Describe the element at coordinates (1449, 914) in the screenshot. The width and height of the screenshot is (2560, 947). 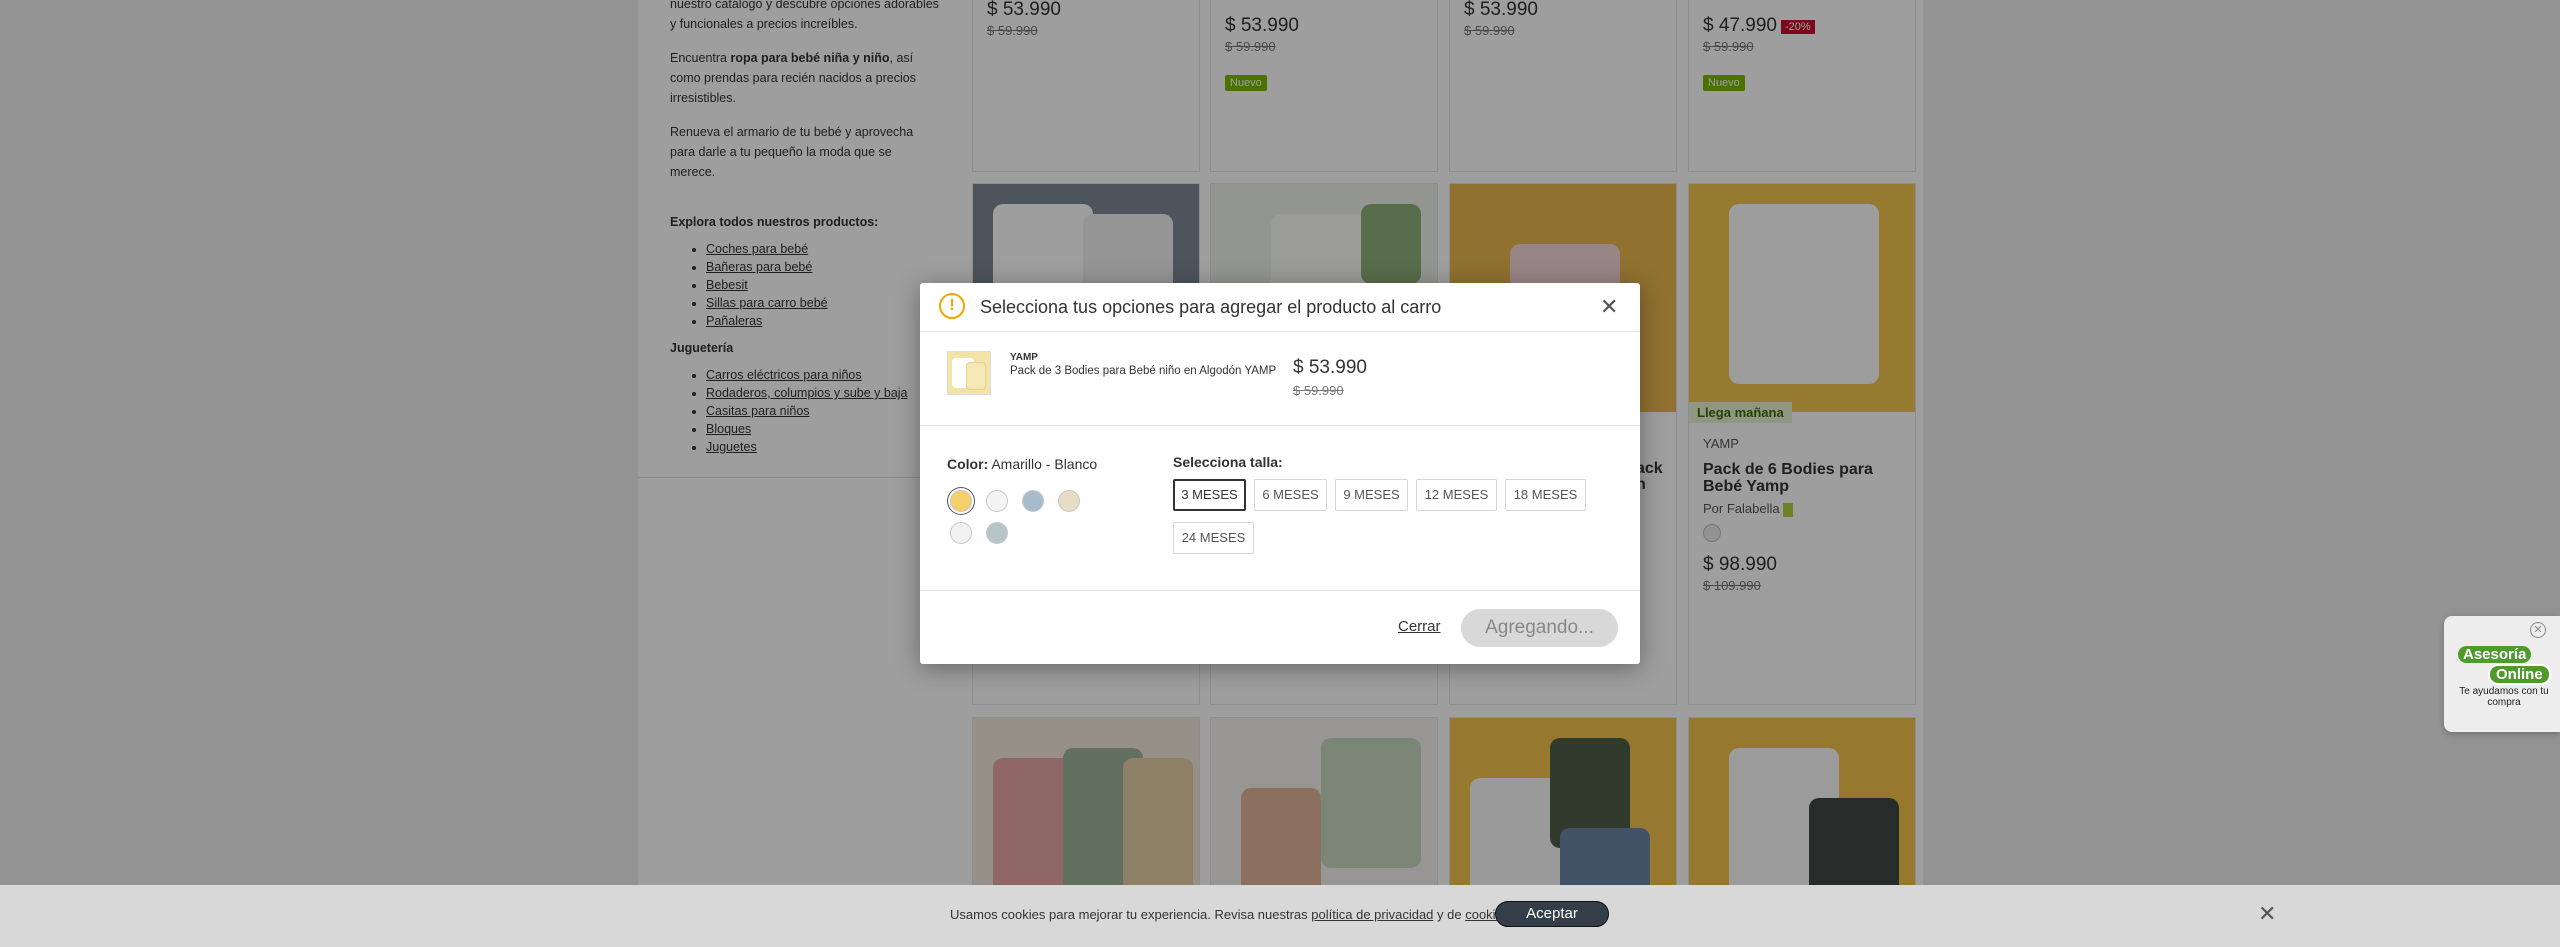
I see `cookie-text-part: y de` at that location.